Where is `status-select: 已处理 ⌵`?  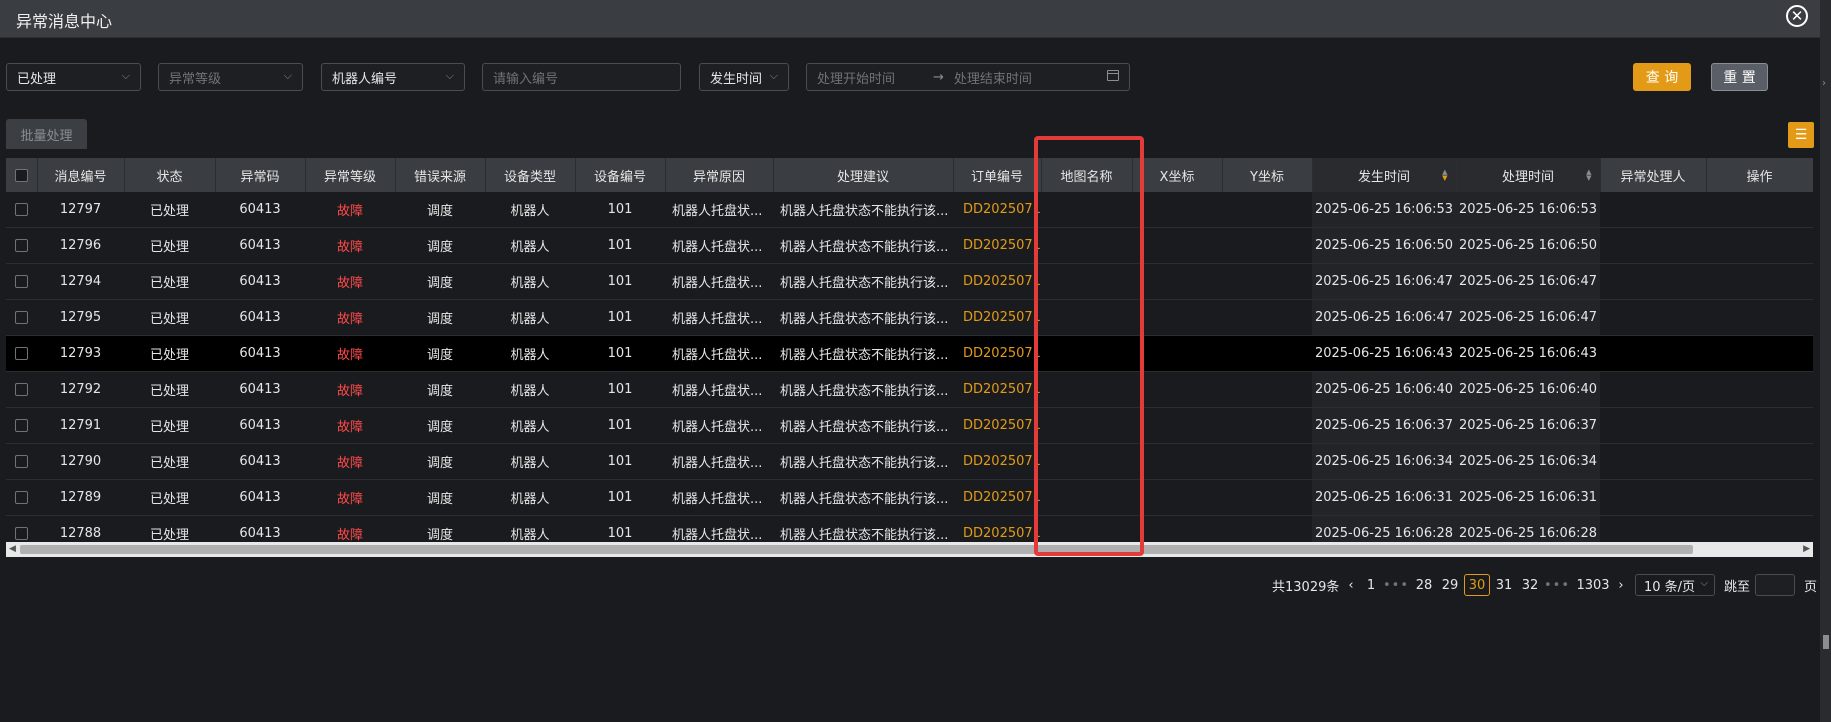 status-select: 已处理 ⌵ is located at coordinates (73, 77).